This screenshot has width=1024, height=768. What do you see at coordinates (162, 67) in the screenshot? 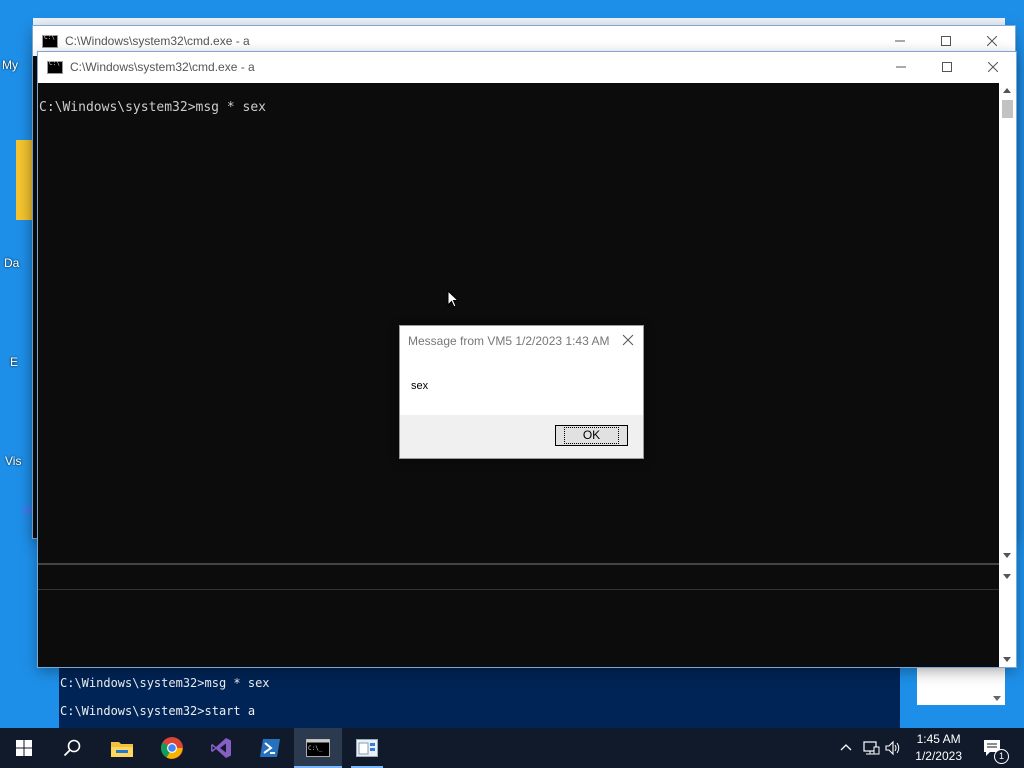
I see `front-cmd-title: C:\Windows\system32\cmd.exe - a` at bounding box center [162, 67].